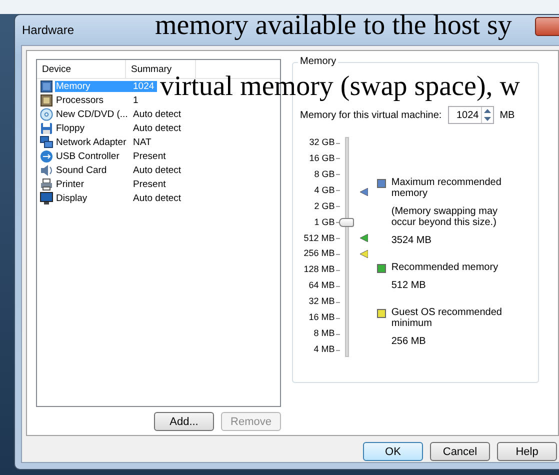 The image size is (559, 475). What do you see at coordinates (445, 217) in the screenshot?
I see `legend-note: (Memory swapping may occur beyond this size.)` at bounding box center [445, 217].